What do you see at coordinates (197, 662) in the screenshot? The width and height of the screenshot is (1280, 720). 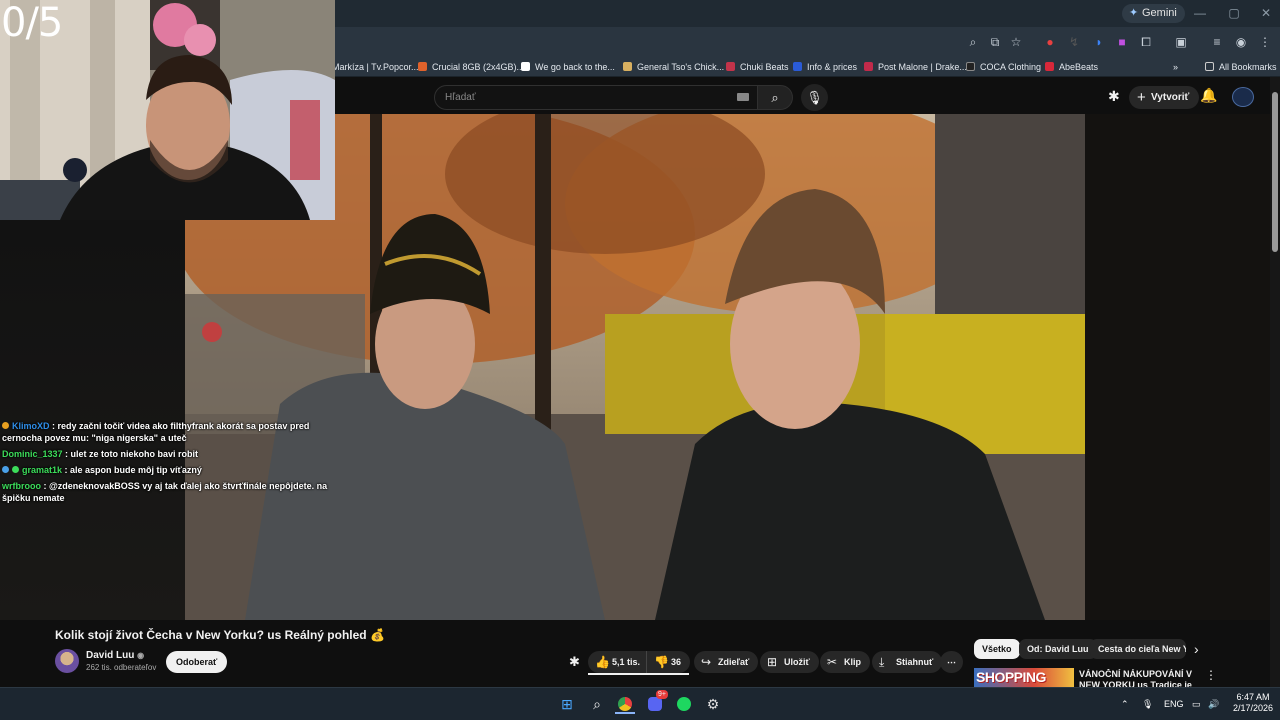 I see `subscribe-button: Odoberať` at bounding box center [197, 662].